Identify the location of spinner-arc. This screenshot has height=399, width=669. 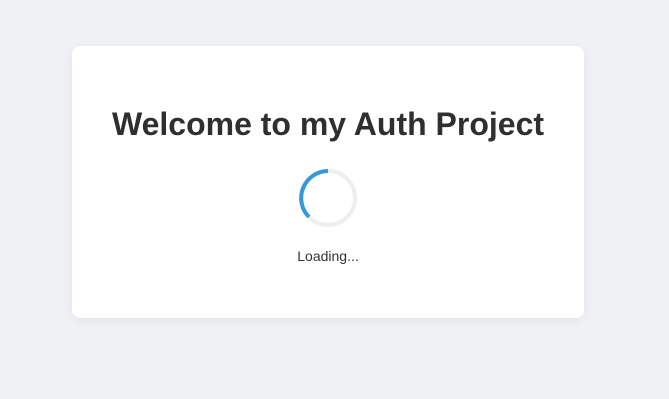
(314, 194).